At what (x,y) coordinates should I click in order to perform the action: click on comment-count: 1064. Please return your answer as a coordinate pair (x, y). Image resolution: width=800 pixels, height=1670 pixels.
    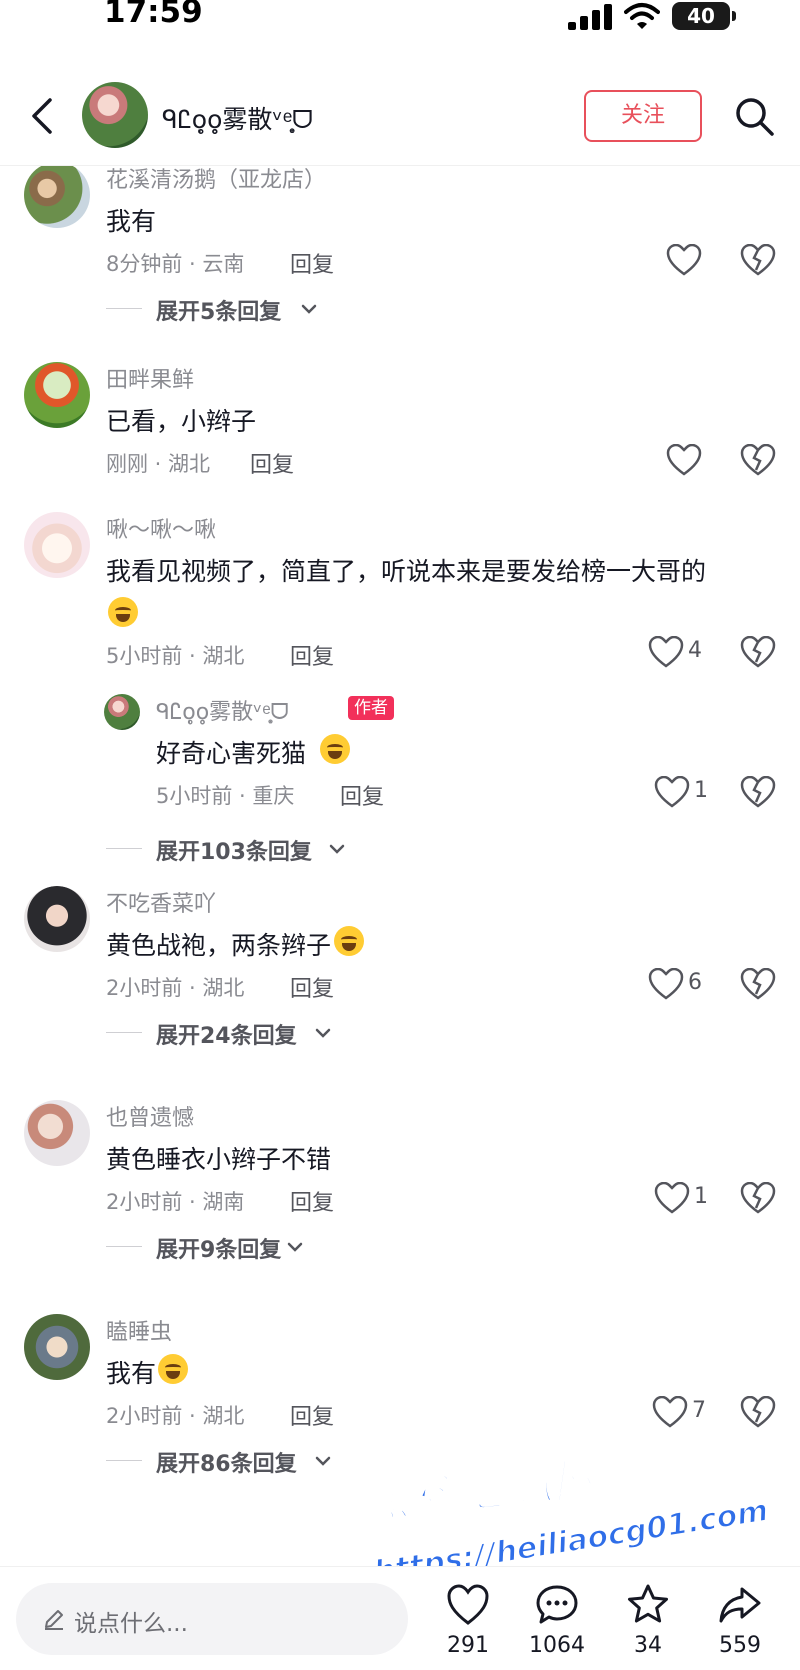
    Looking at the image, I should click on (557, 1645).